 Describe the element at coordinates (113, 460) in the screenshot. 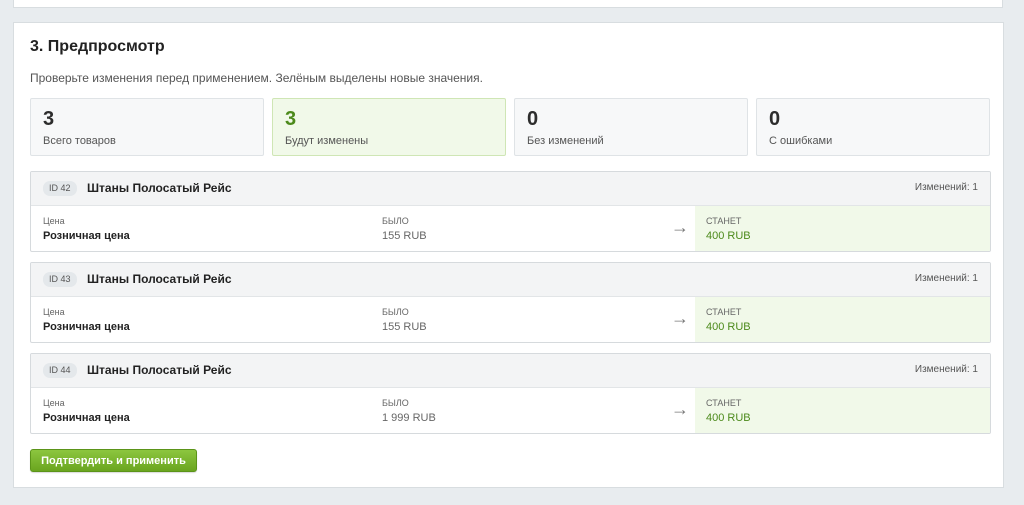

I see `confirm-apply-button: Подтвердить и применить` at that location.